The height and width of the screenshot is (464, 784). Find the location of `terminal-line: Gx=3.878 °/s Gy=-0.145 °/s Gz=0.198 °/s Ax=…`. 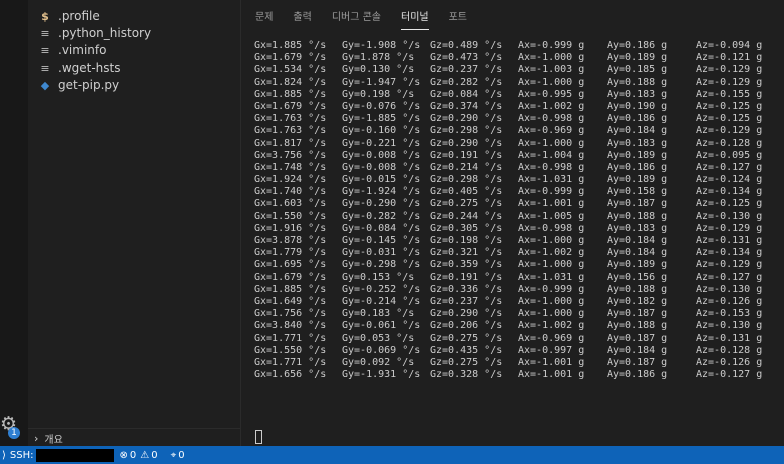

terminal-line: Gx=3.878 °/s Gy=-0.145 °/s Gz=0.198 °/s Ax=… is located at coordinates (519, 241).